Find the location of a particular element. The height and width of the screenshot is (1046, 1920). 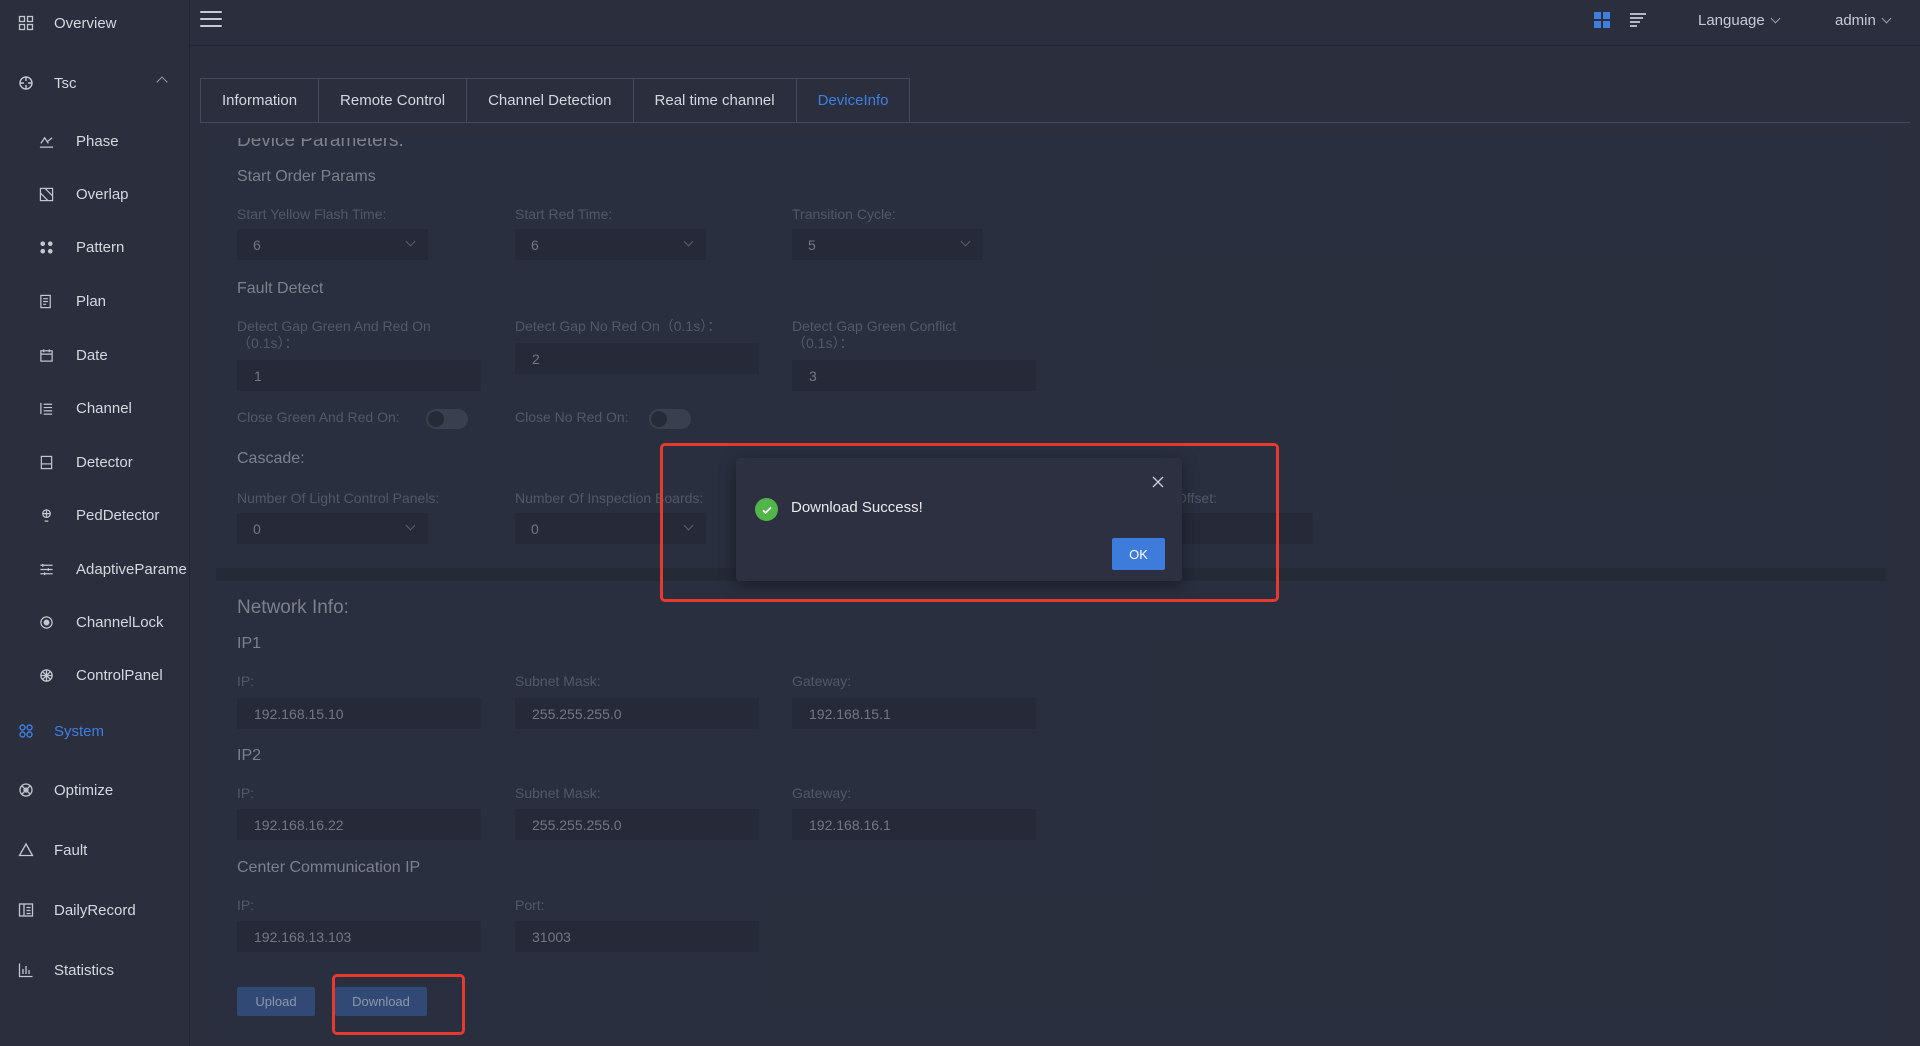

sidebar-item-label: Detector is located at coordinates (104, 462).